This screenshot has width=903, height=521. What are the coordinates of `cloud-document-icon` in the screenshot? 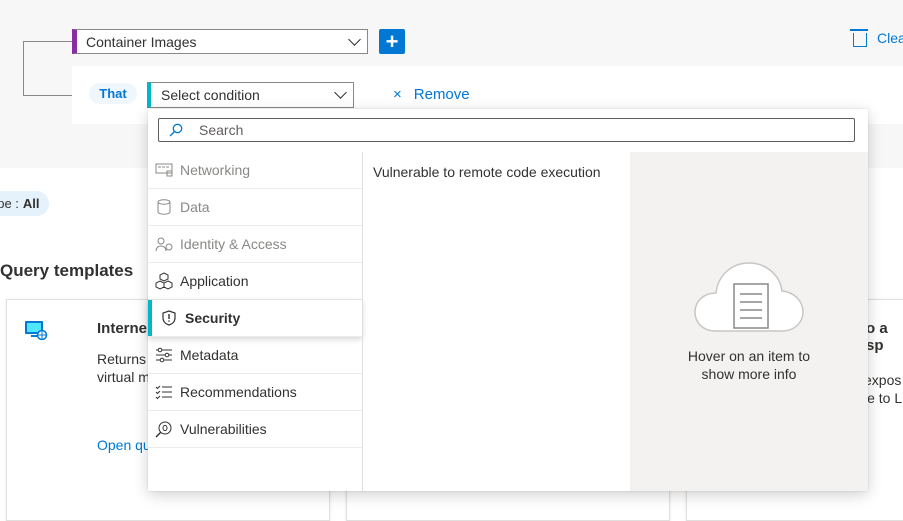 It's located at (749, 297).